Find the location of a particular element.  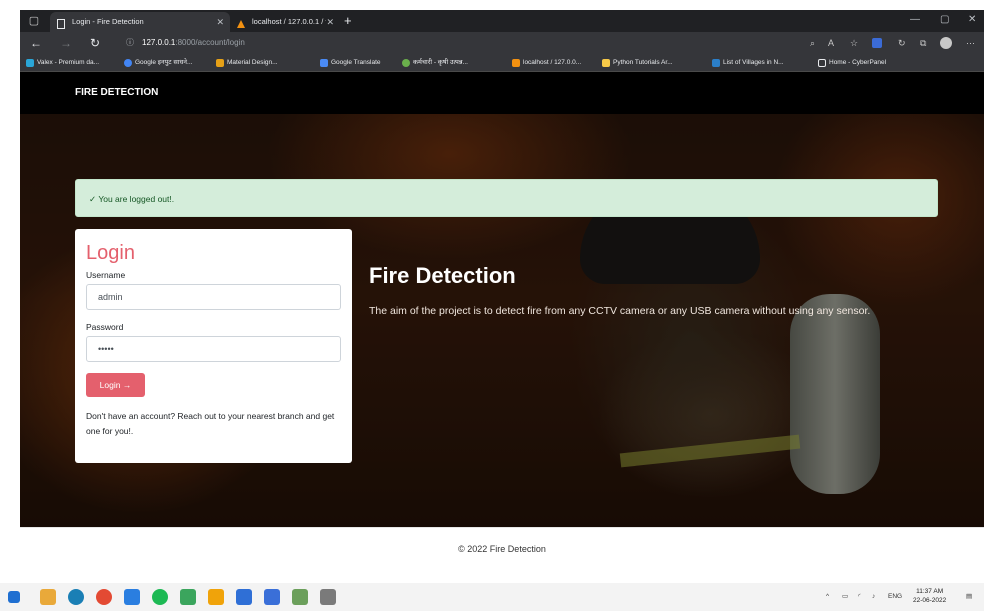

extension-icon is located at coordinates (877, 43).